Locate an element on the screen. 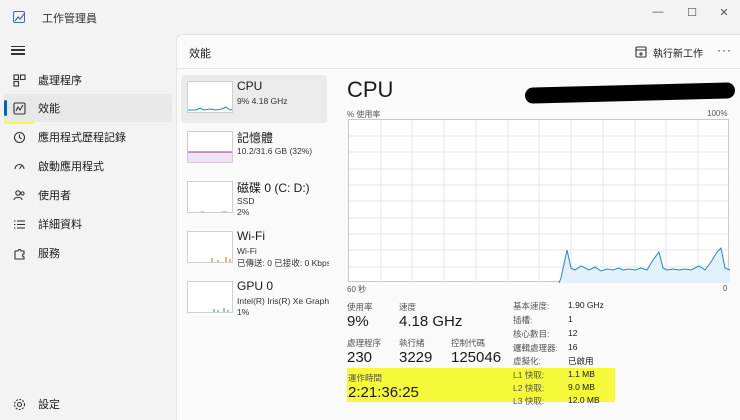 Image resolution: width=740 pixels, height=420 pixels. memory-thumbnail-graph is located at coordinates (210, 147).